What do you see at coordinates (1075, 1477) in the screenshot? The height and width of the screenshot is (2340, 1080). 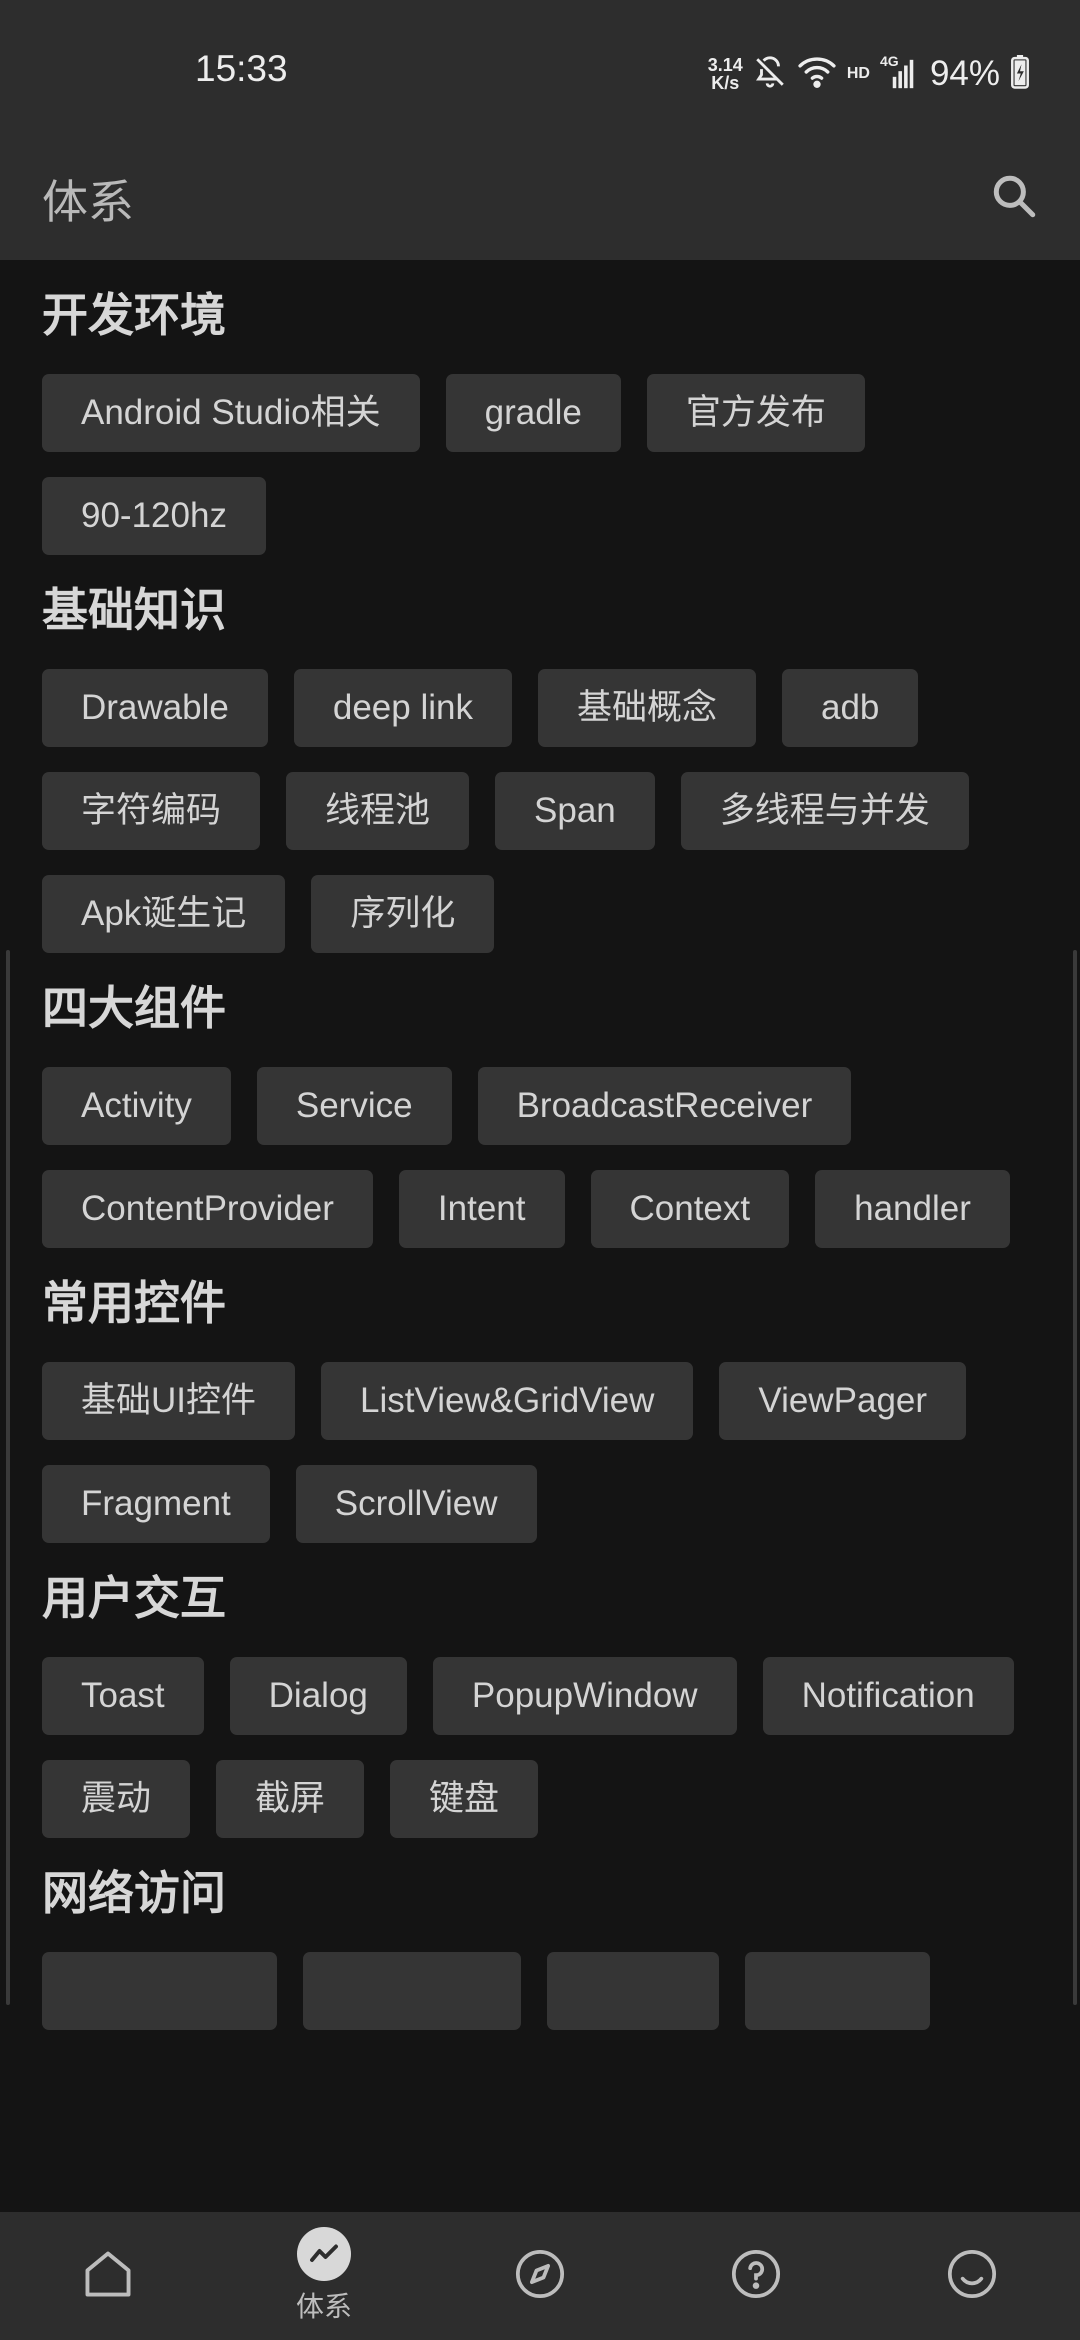 I see `scroll-indicator-right` at bounding box center [1075, 1477].